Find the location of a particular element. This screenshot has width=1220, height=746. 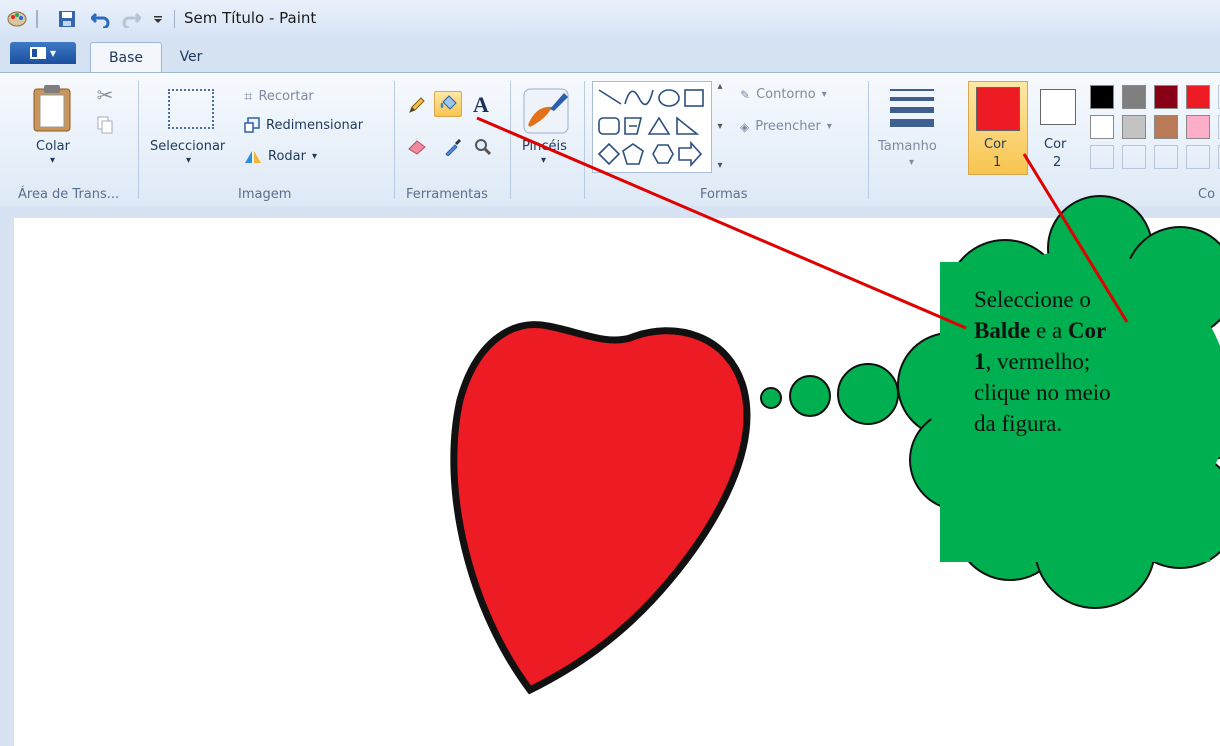

callout-mid: e a is located at coordinates (1049, 330).